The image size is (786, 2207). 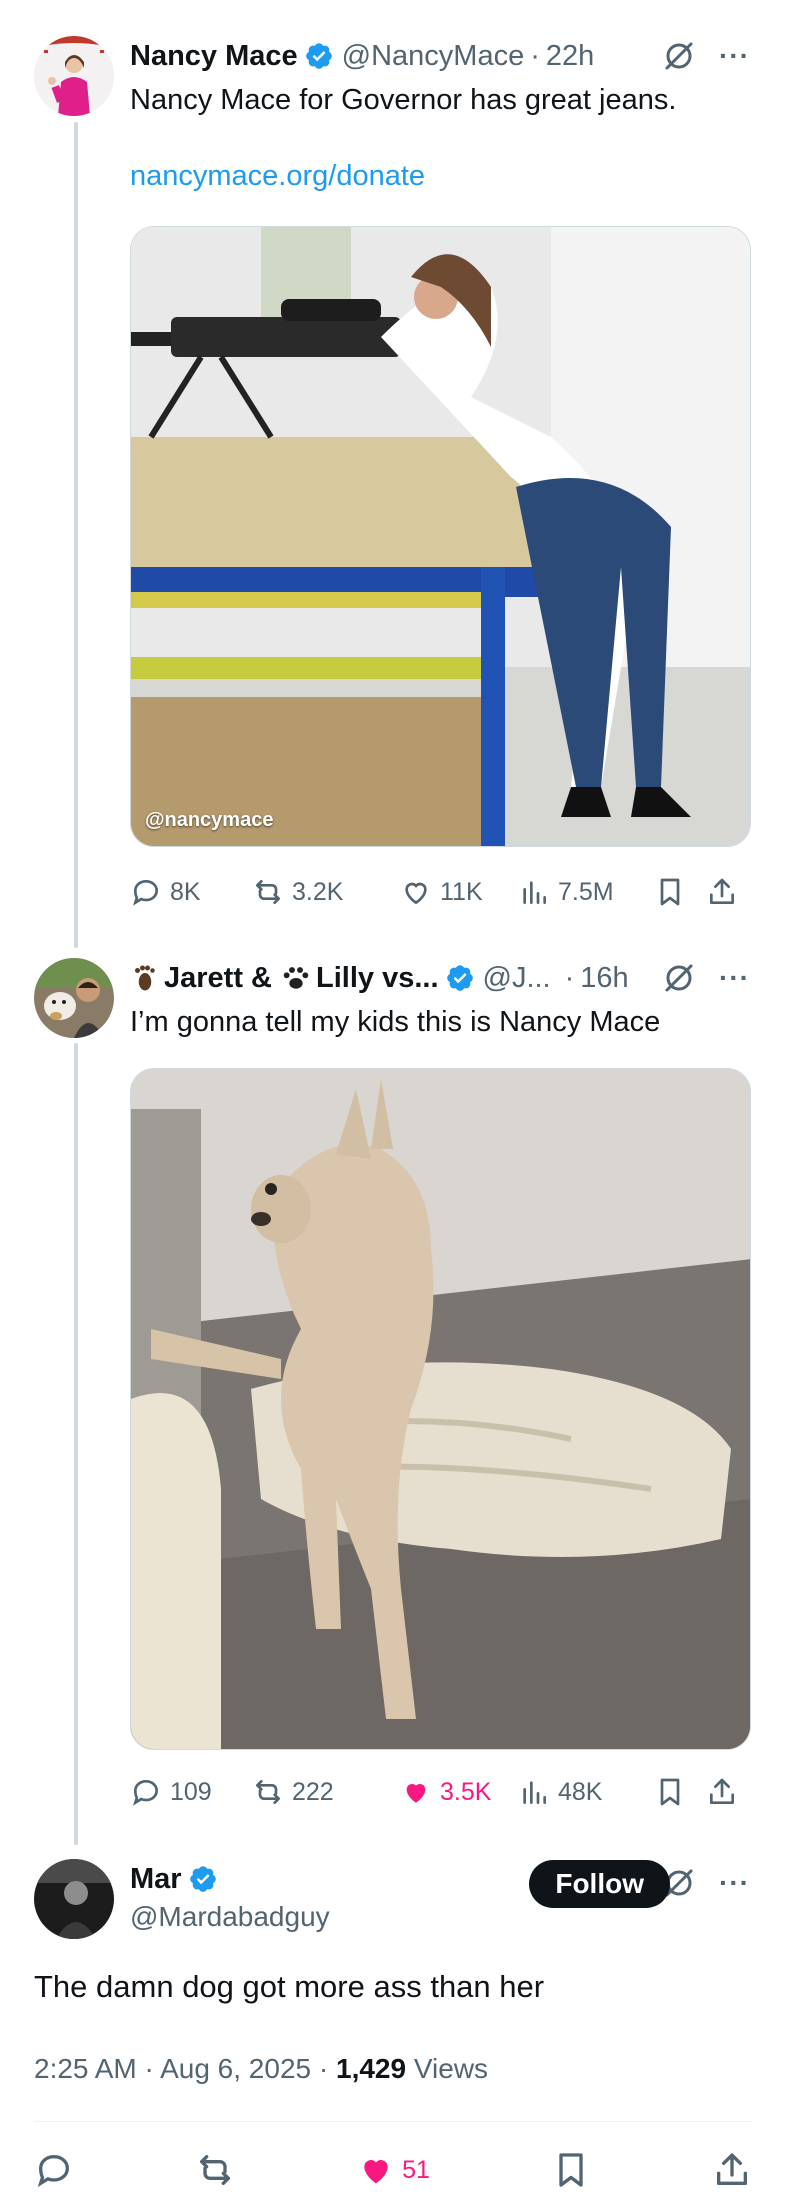 What do you see at coordinates (214, 56) in the screenshot?
I see `display-name: Nancy Mace` at bounding box center [214, 56].